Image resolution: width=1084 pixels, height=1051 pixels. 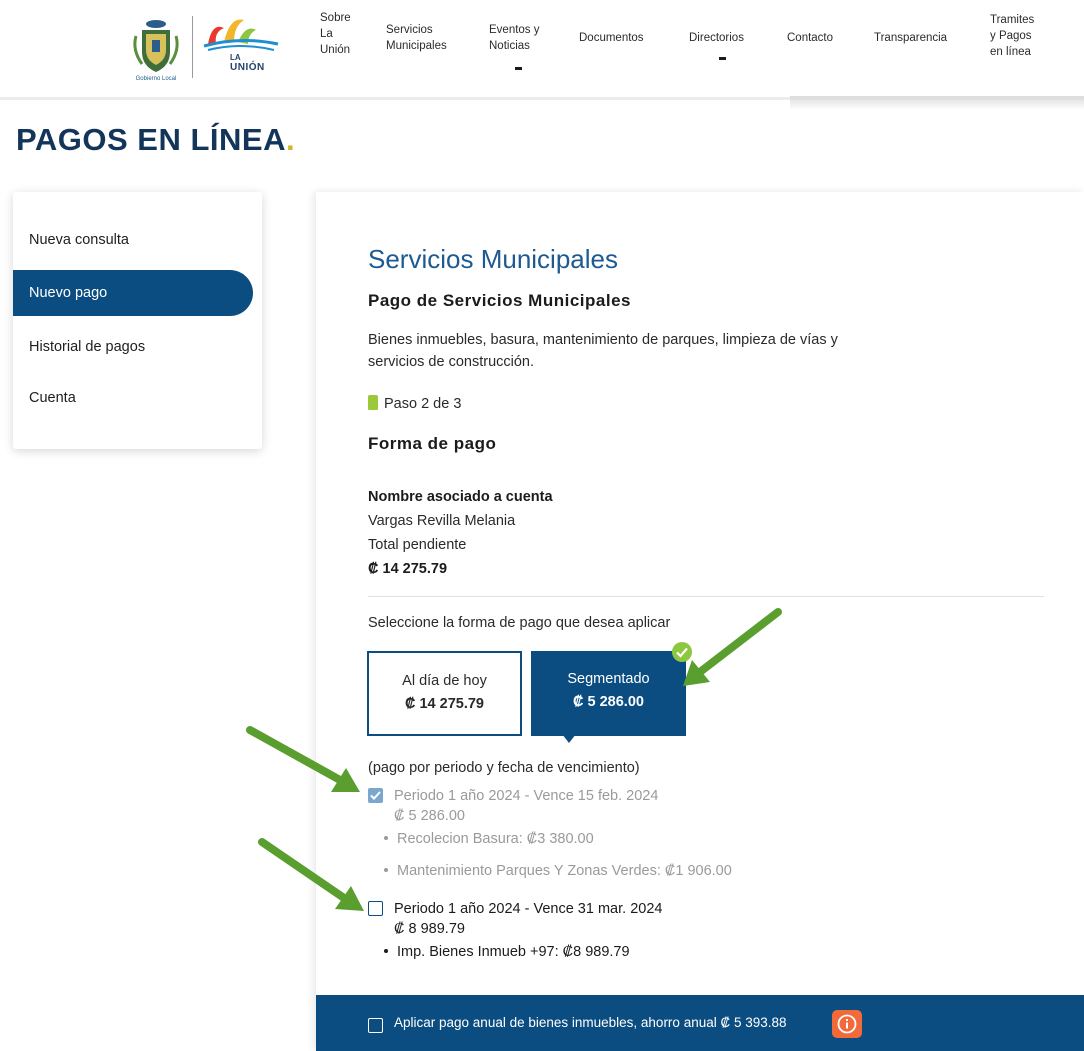 What do you see at coordinates (937, 103) in the screenshot?
I see `header-shadow` at bounding box center [937, 103].